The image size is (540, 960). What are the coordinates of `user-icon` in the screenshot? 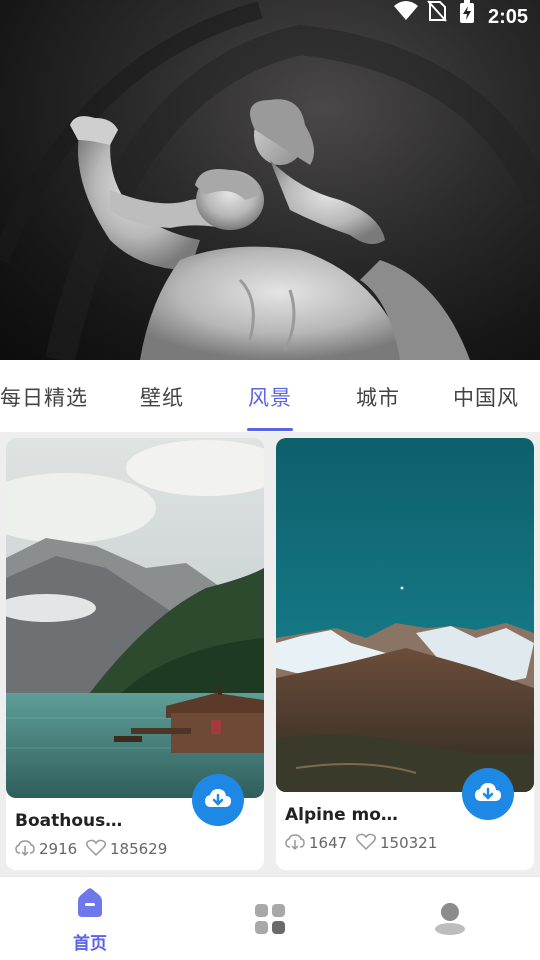 It's located at (450, 919).